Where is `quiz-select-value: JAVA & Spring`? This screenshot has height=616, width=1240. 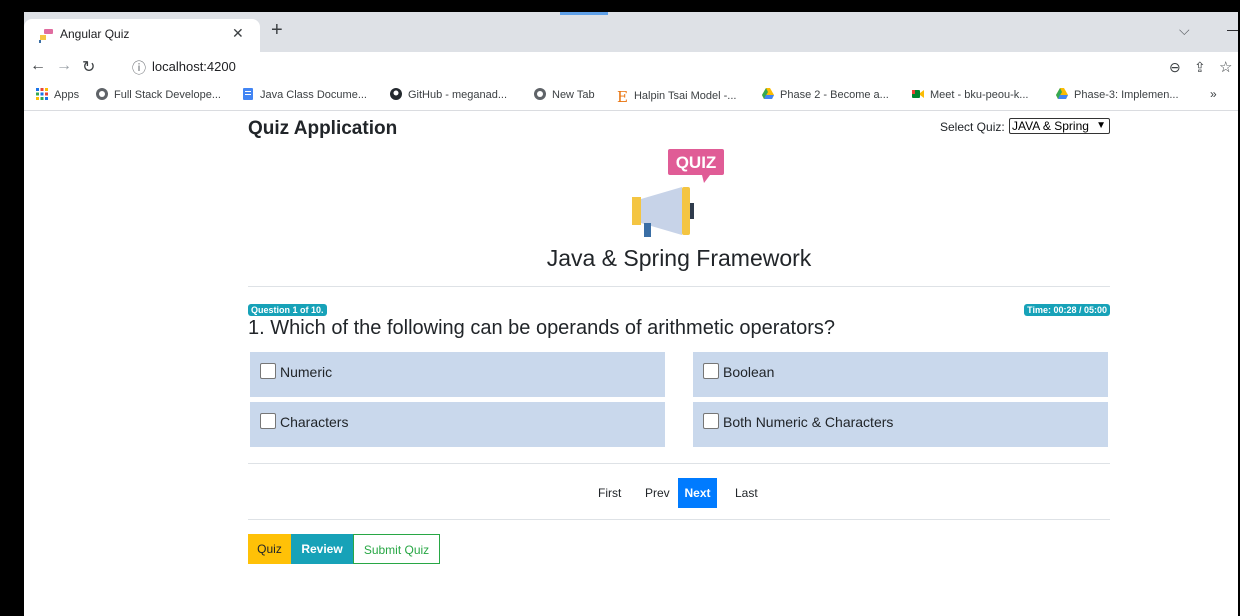
quiz-select-value: JAVA & Spring is located at coordinates (1050, 126).